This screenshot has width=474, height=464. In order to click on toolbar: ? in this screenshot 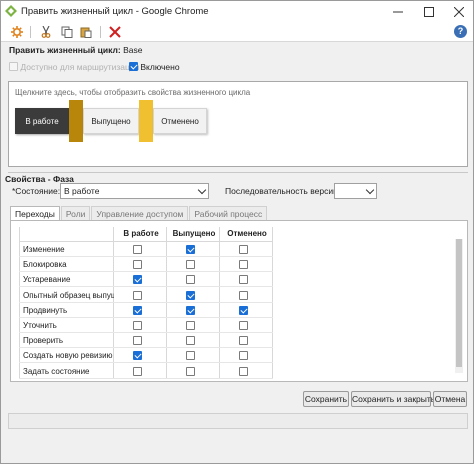, I will do `click(237, 32)`.